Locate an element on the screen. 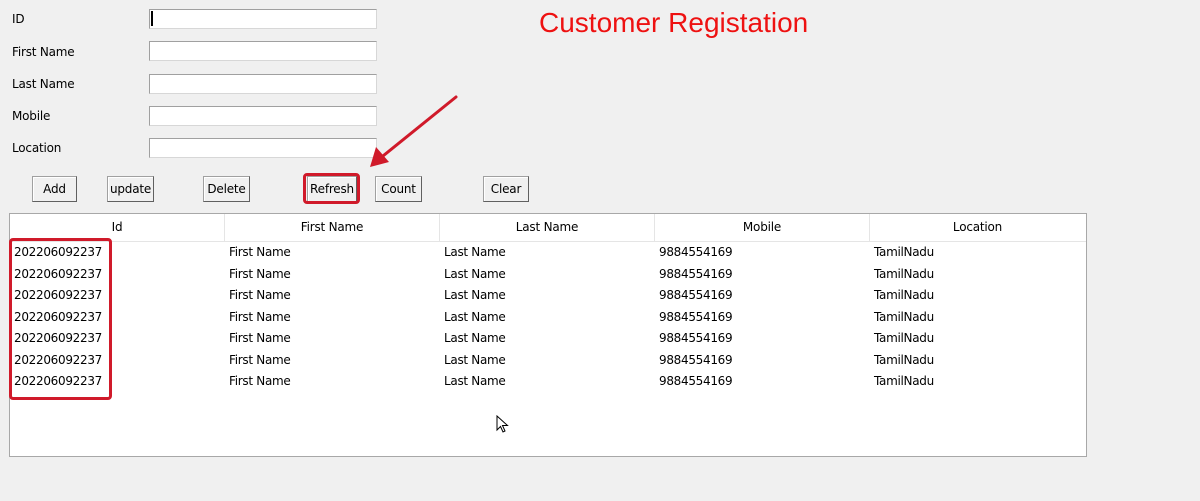 The image size is (1200, 501). page-title: Customer Registation is located at coordinates (674, 22).